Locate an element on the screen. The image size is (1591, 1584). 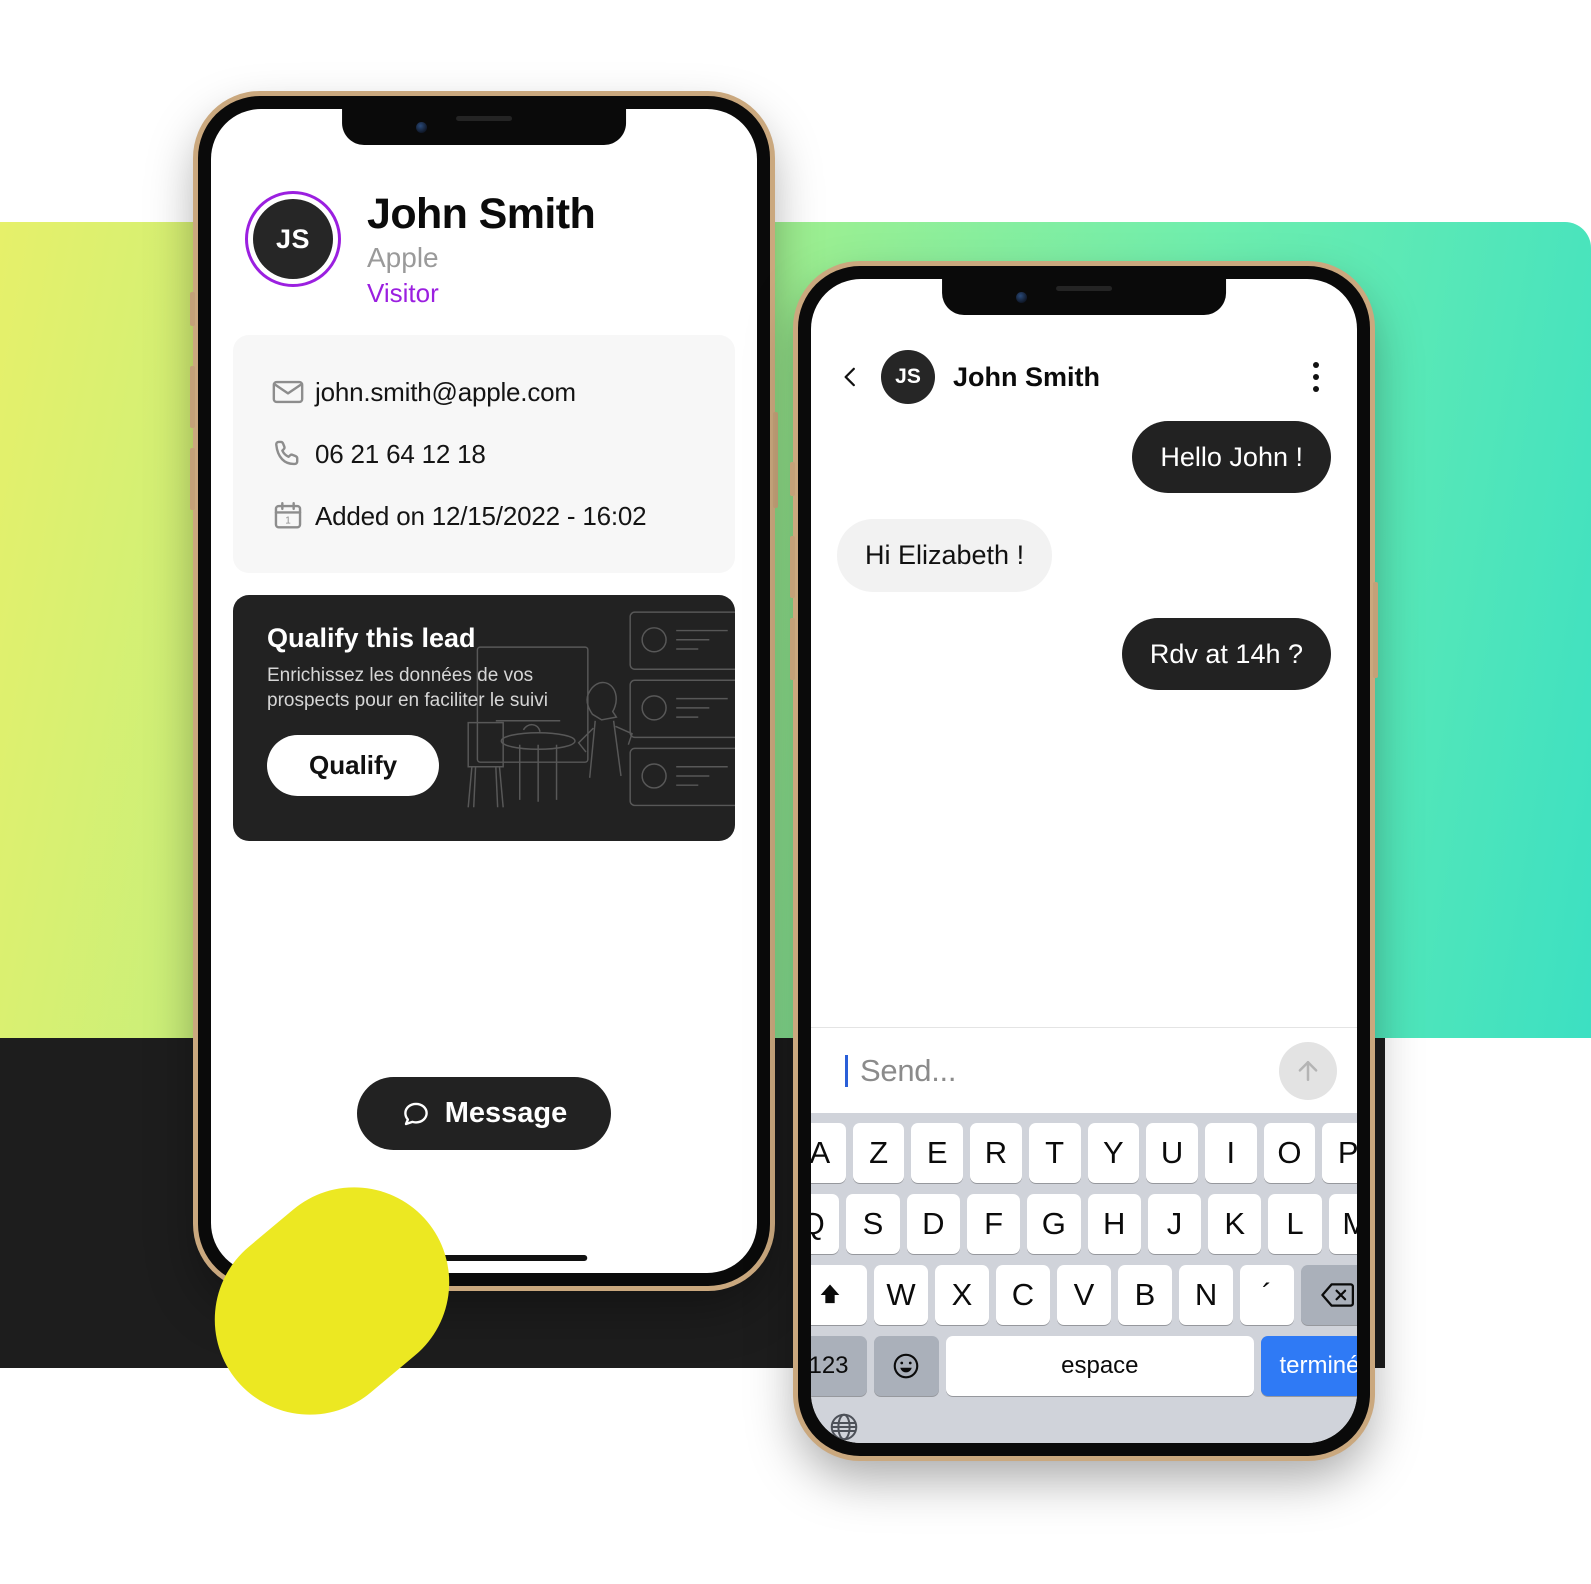
phone1-power-button is located at coordinates (775, 460).